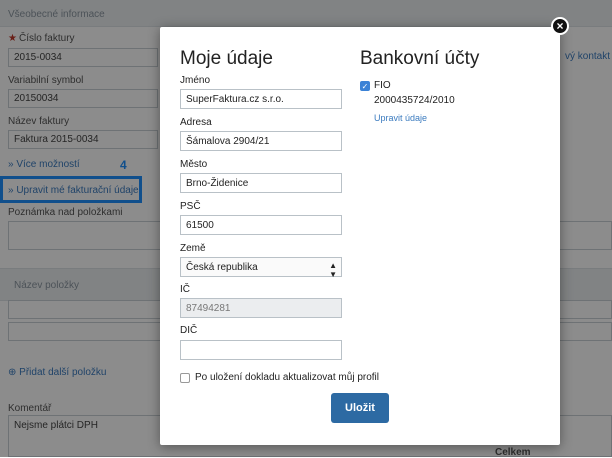 The height and width of the screenshot is (458, 612). What do you see at coordinates (382, 85) in the screenshot?
I see `bank-account-name: FIO` at bounding box center [382, 85].